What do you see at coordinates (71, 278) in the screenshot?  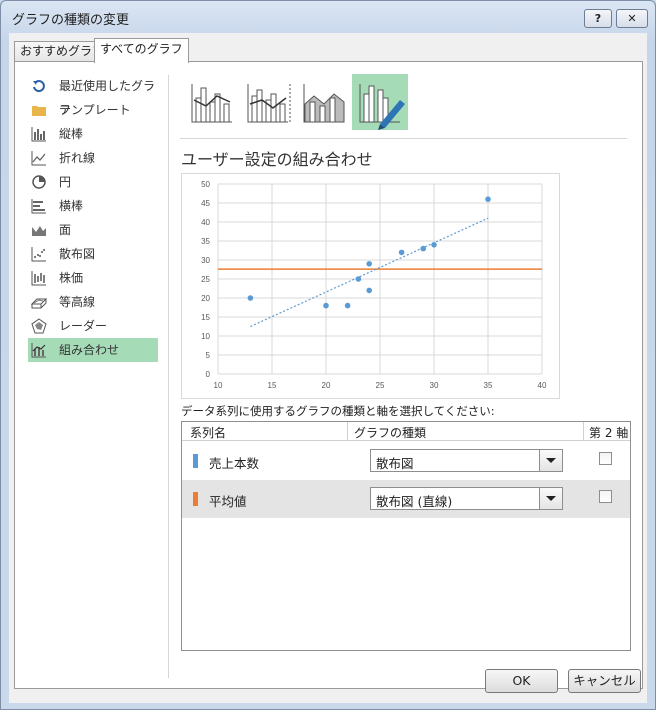 I see `sidebar-item-label: 株価` at bounding box center [71, 278].